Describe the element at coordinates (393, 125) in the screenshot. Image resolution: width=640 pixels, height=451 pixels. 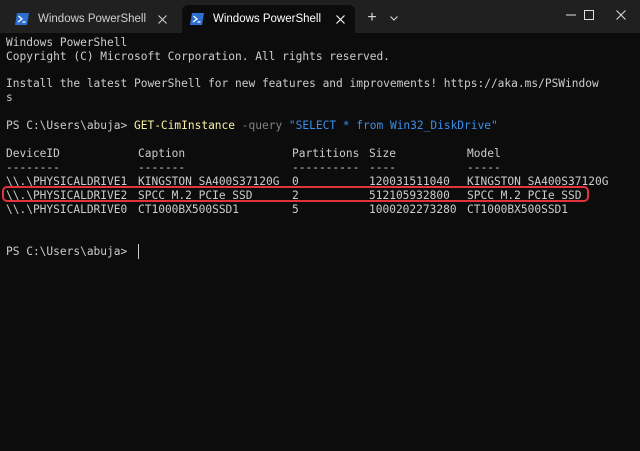
I see `query-string: "SELECT * from Win32_DiskDrive"` at that location.